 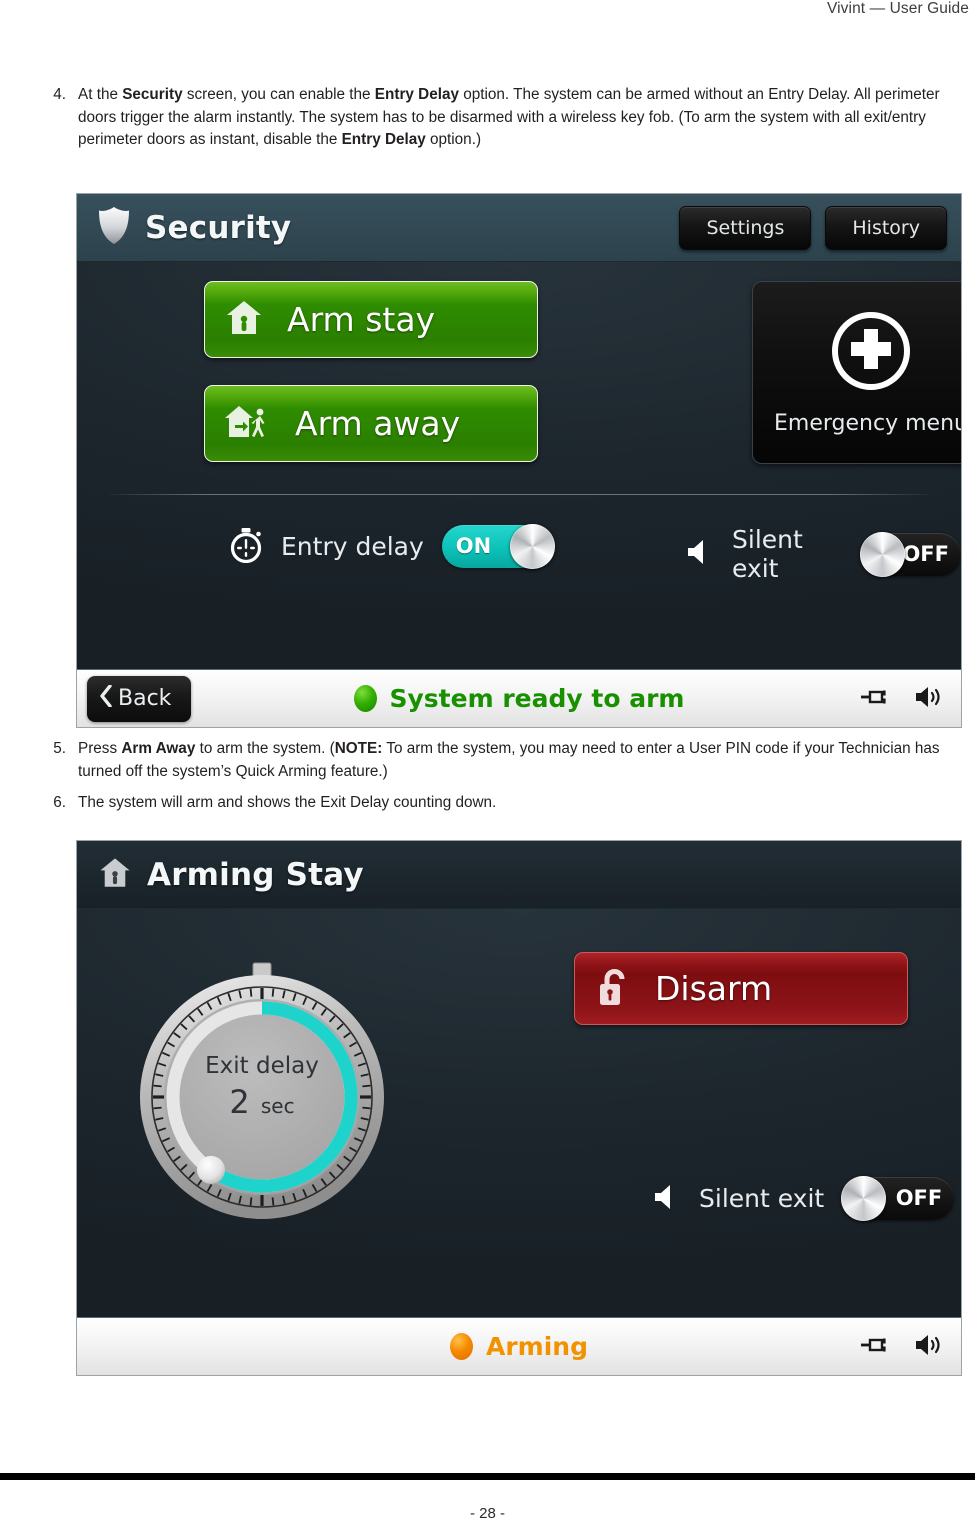 I want to click on system-status: System ready to arm, so click(x=519, y=698).